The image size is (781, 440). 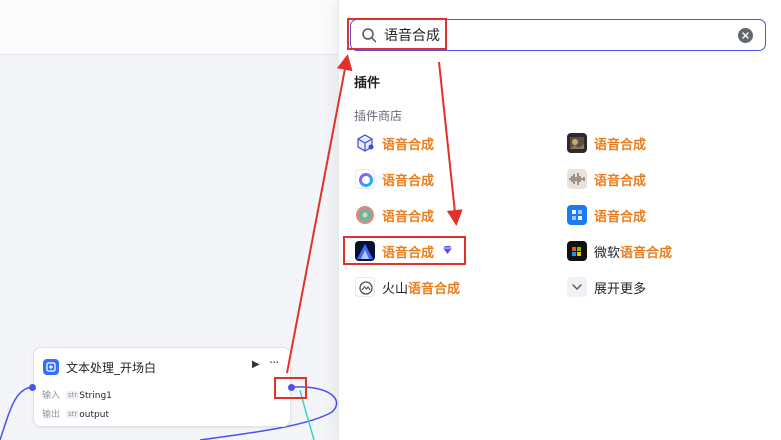 I want to click on plugin-result-item: 微软 语音合成, so click(x=619, y=251).